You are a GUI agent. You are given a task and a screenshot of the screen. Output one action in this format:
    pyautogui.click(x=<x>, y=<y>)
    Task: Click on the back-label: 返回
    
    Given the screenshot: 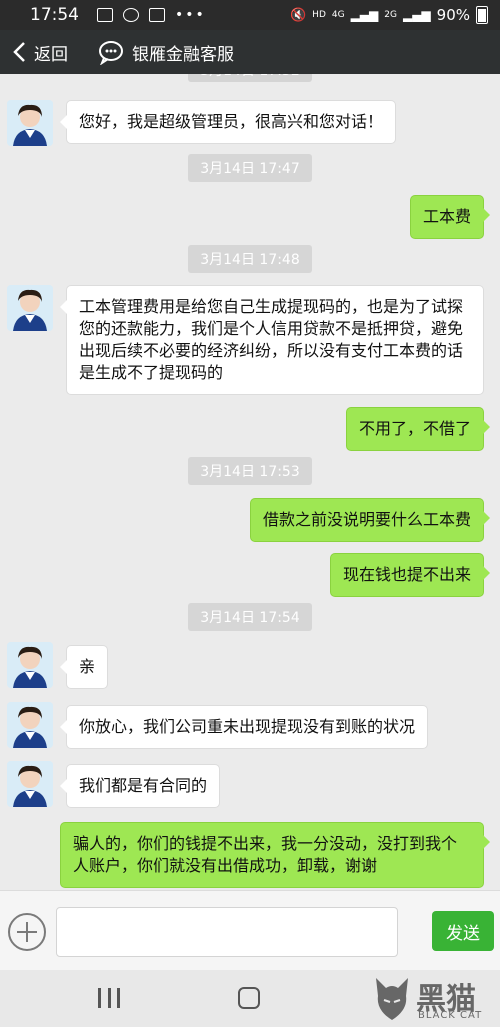 What is the action you would take?
    pyautogui.click(x=51, y=54)
    